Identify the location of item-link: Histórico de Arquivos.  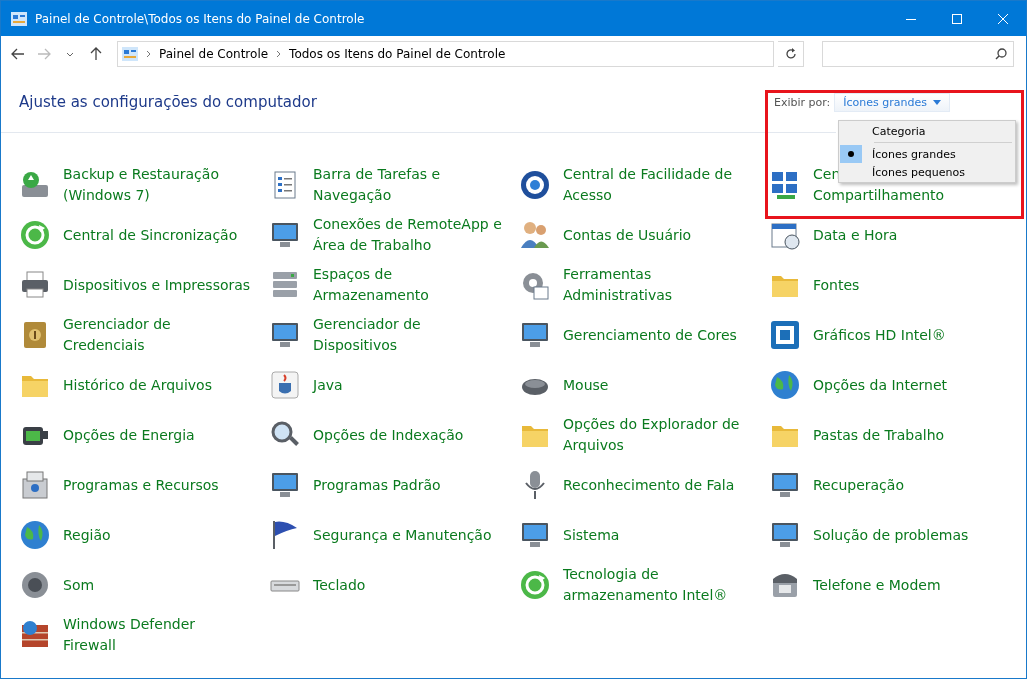
(137, 385).